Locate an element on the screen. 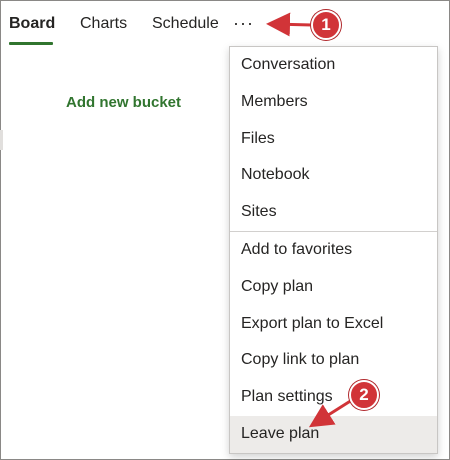 The width and height of the screenshot is (450, 460). menu-item-add-to-favorites: Add to favorites is located at coordinates (333, 250).